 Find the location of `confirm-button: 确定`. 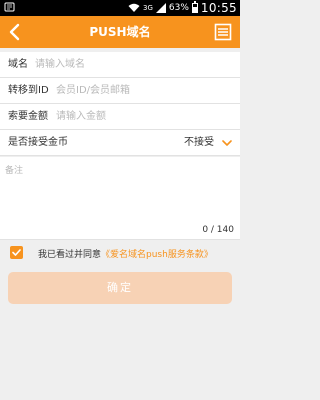

confirm-button: 确定 is located at coordinates (120, 288).